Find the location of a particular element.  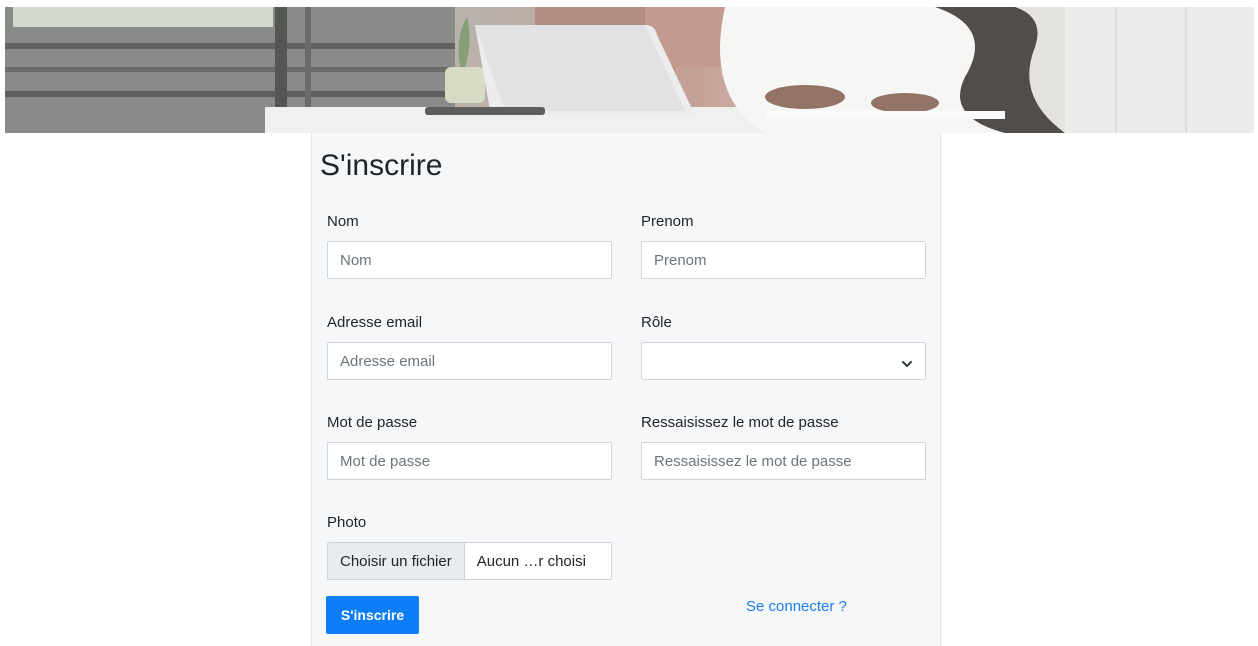

prenom-input is located at coordinates (783, 260).